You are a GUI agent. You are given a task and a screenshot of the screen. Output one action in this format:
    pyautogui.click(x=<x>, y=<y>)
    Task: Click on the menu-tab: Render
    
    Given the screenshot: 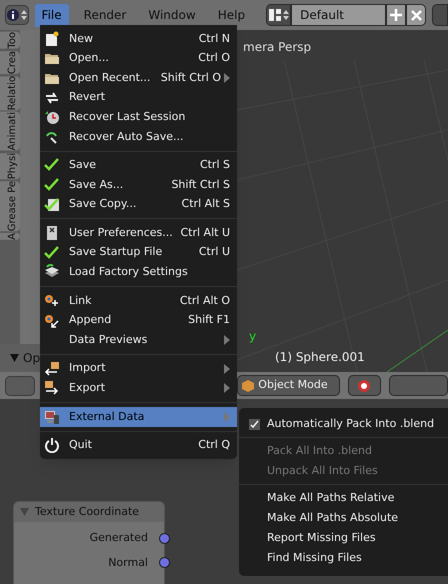 What is the action you would take?
    pyautogui.click(x=105, y=15)
    